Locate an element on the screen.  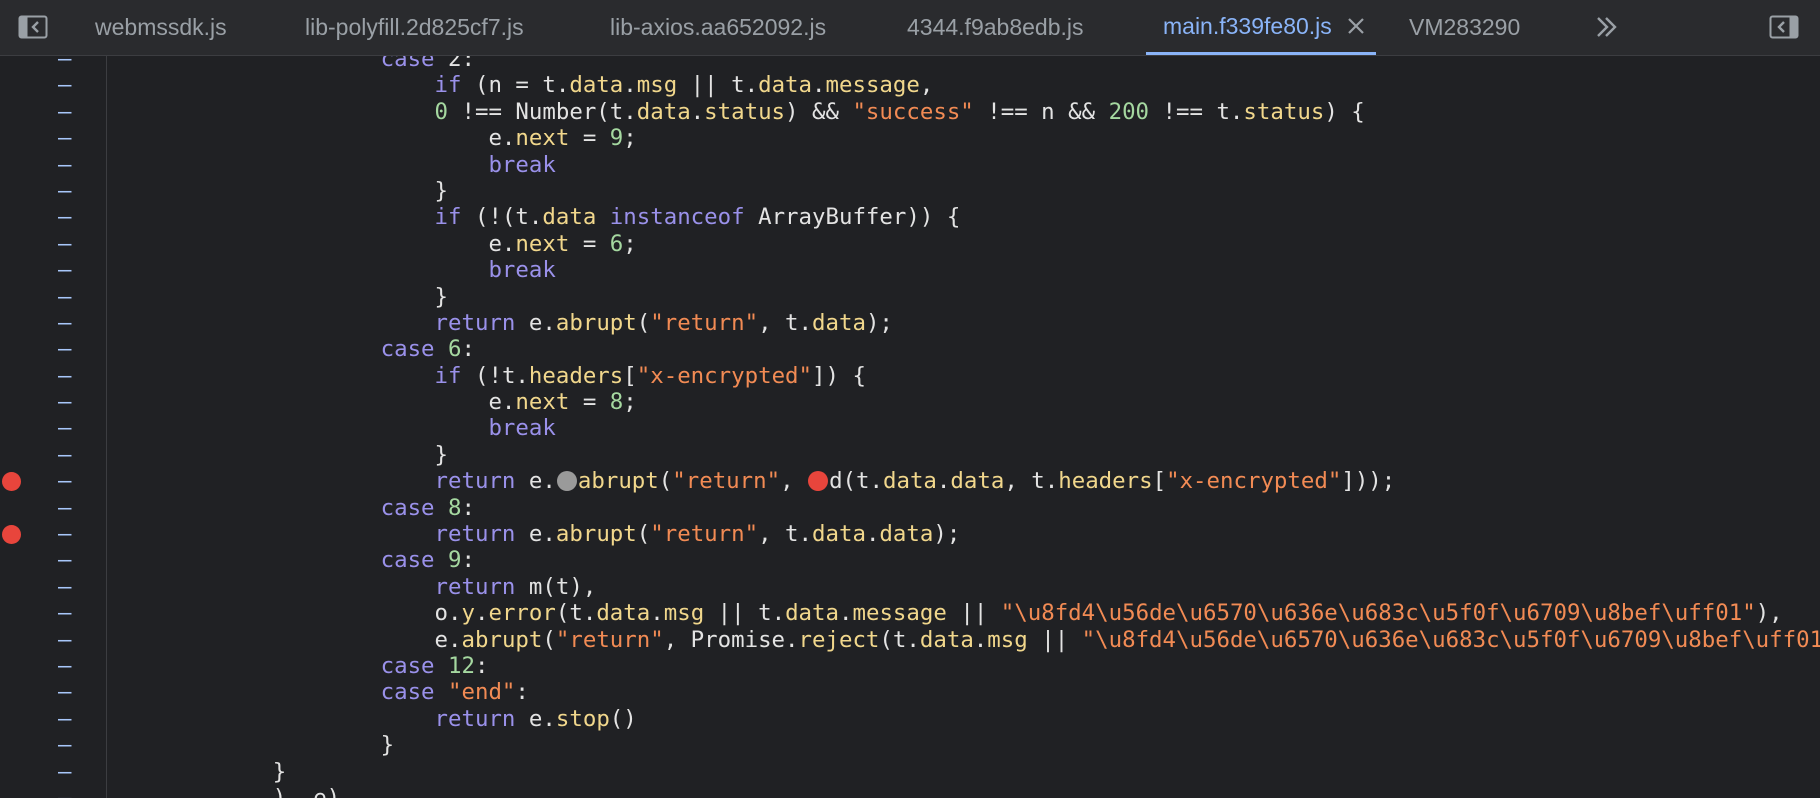
code-token: (n = t. is located at coordinates (515, 85).